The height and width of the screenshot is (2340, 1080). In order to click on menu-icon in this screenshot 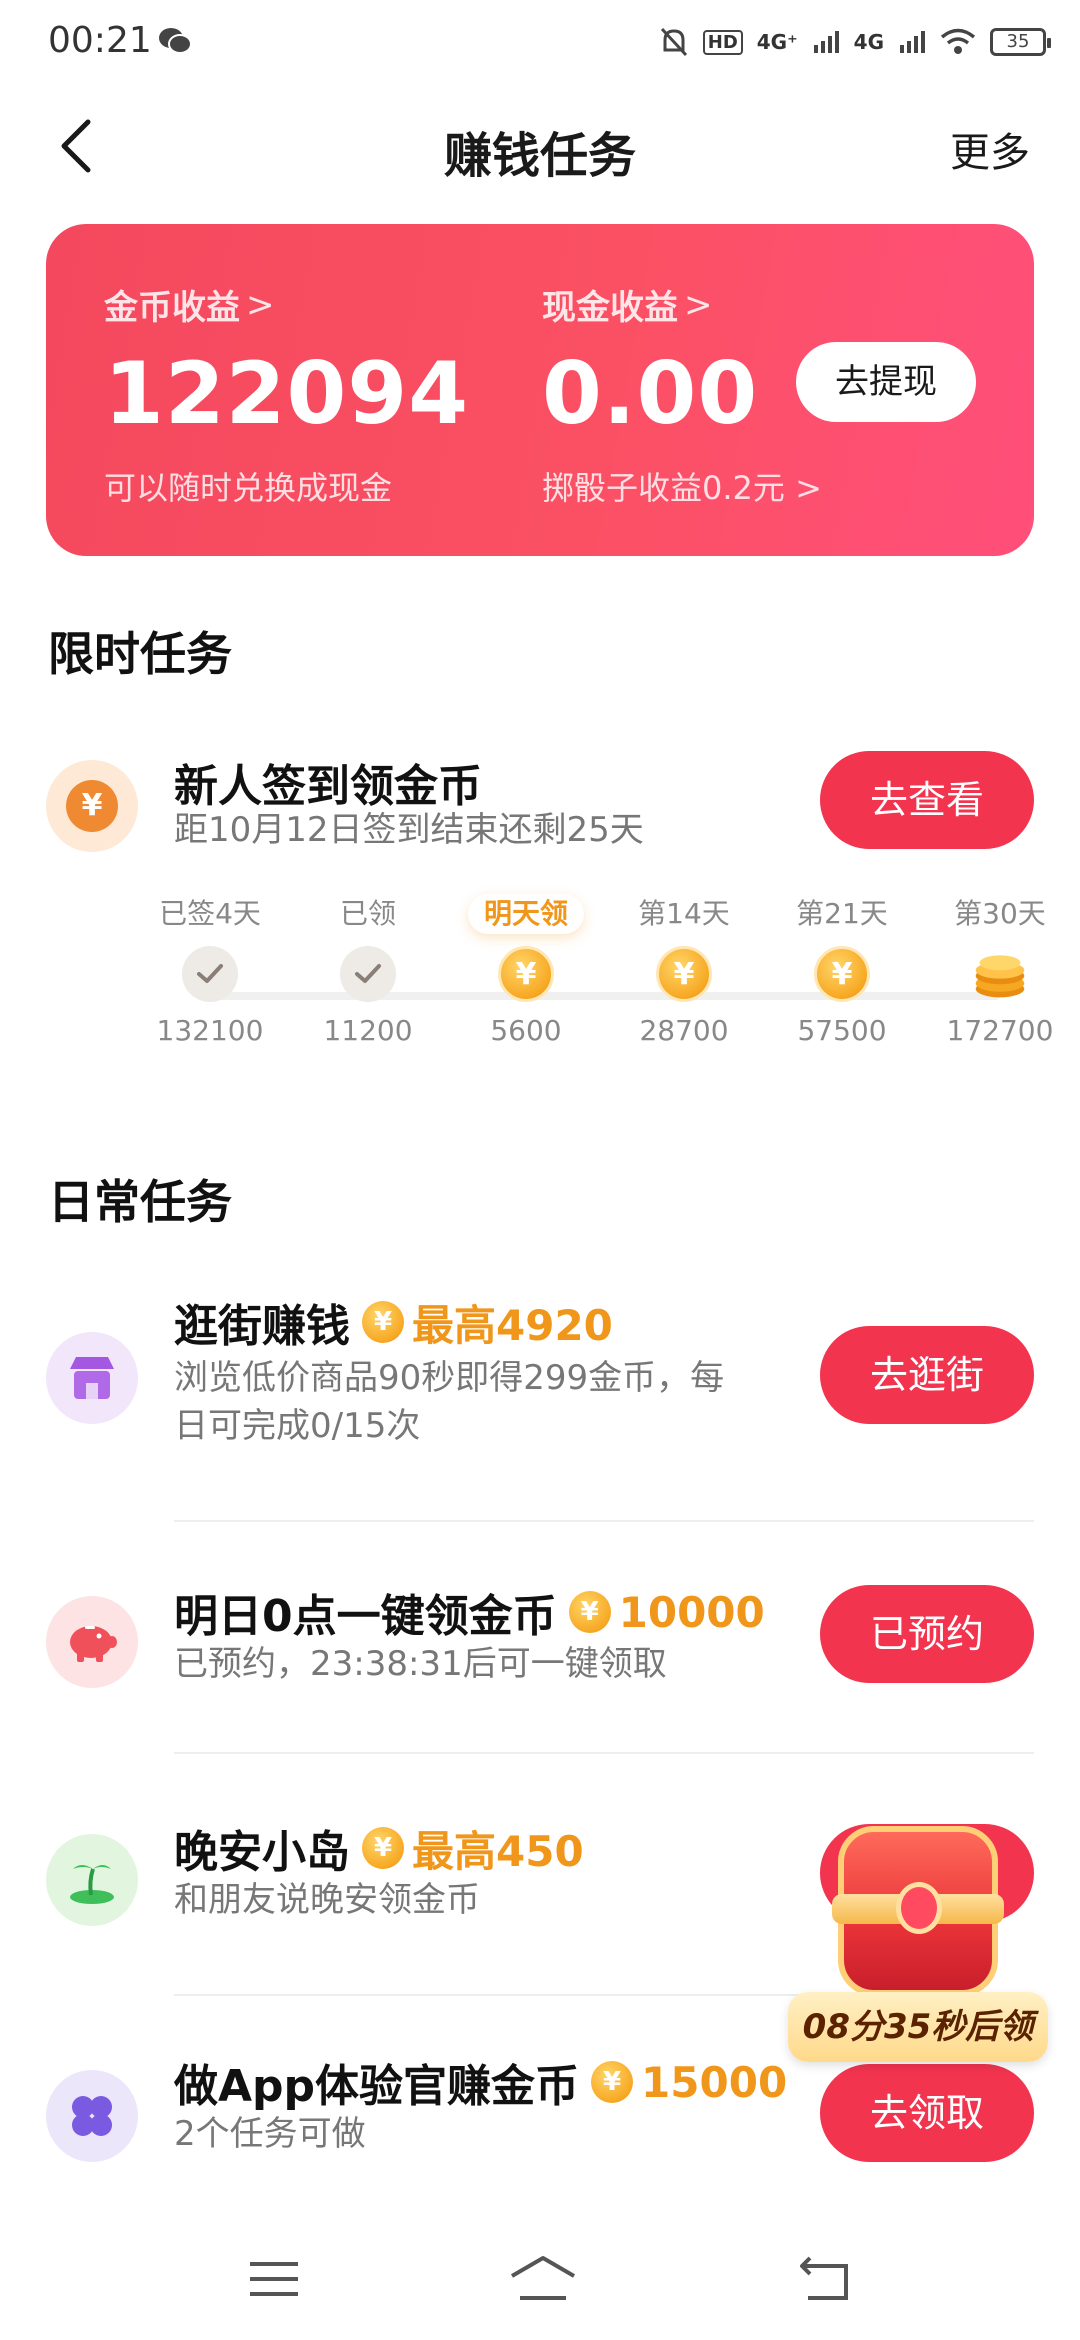, I will do `click(274, 2279)`.